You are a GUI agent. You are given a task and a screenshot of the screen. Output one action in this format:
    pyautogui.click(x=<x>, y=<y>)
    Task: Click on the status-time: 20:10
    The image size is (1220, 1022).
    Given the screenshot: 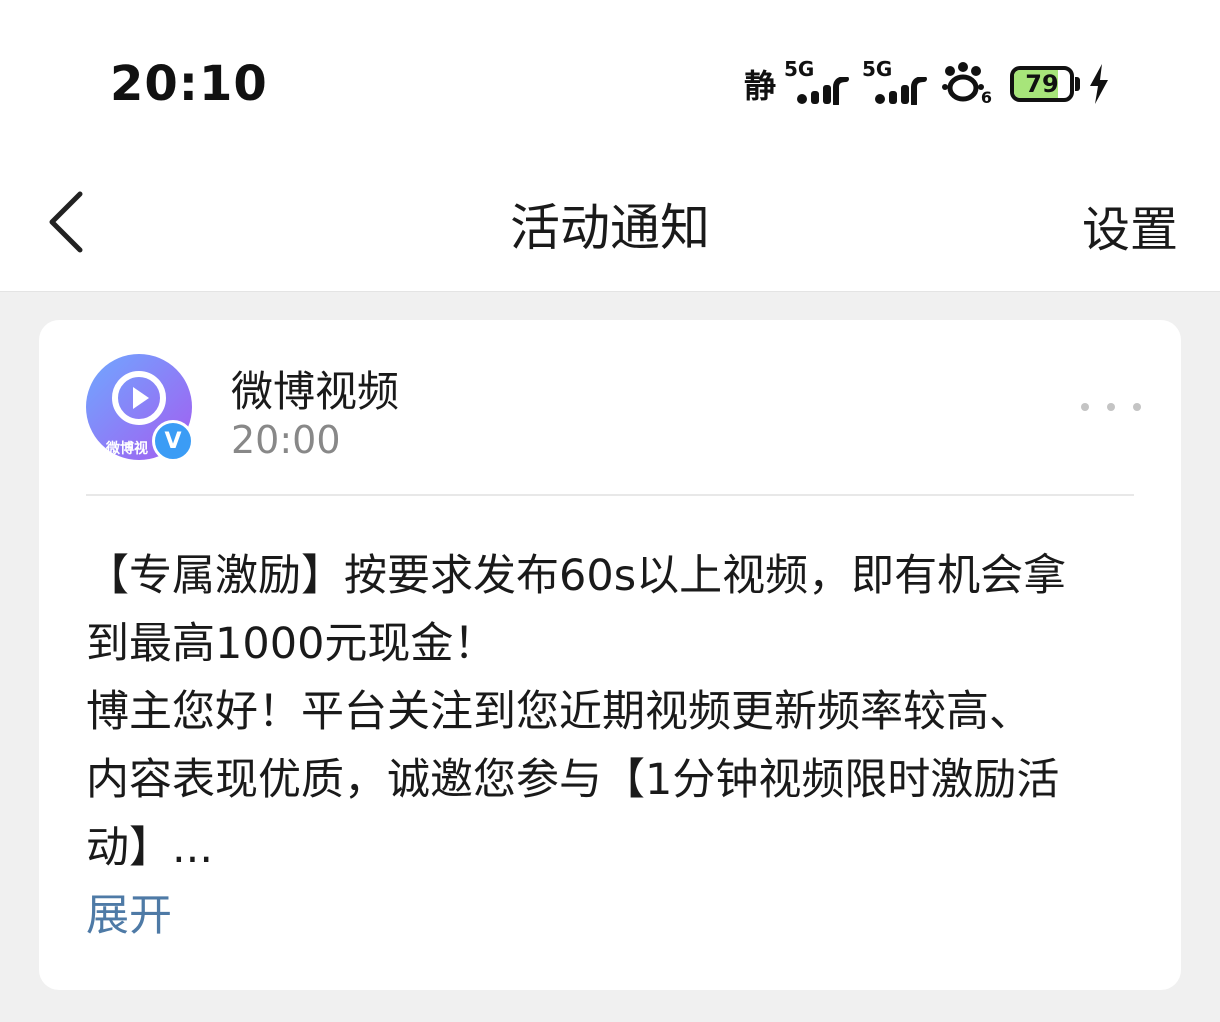 What is the action you would take?
    pyautogui.click(x=189, y=84)
    